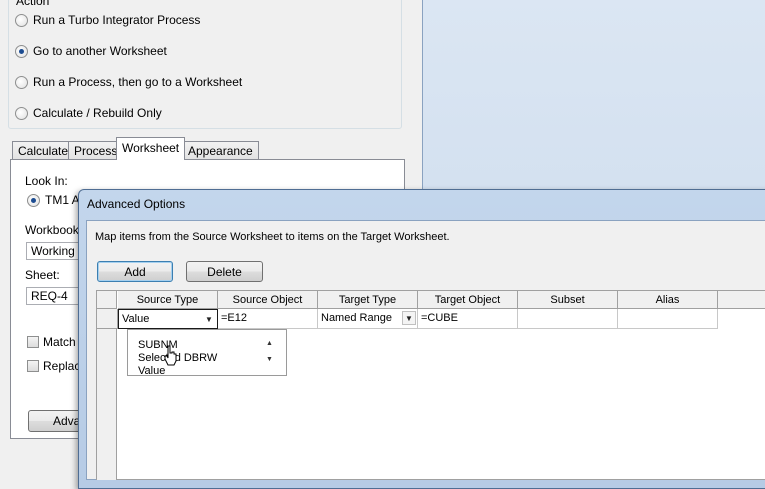 The width and height of the screenshot is (765, 489). Describe the element at coordinates (43, 150) in the screenshot. I see `tab-calculate: Calculate` at that location.